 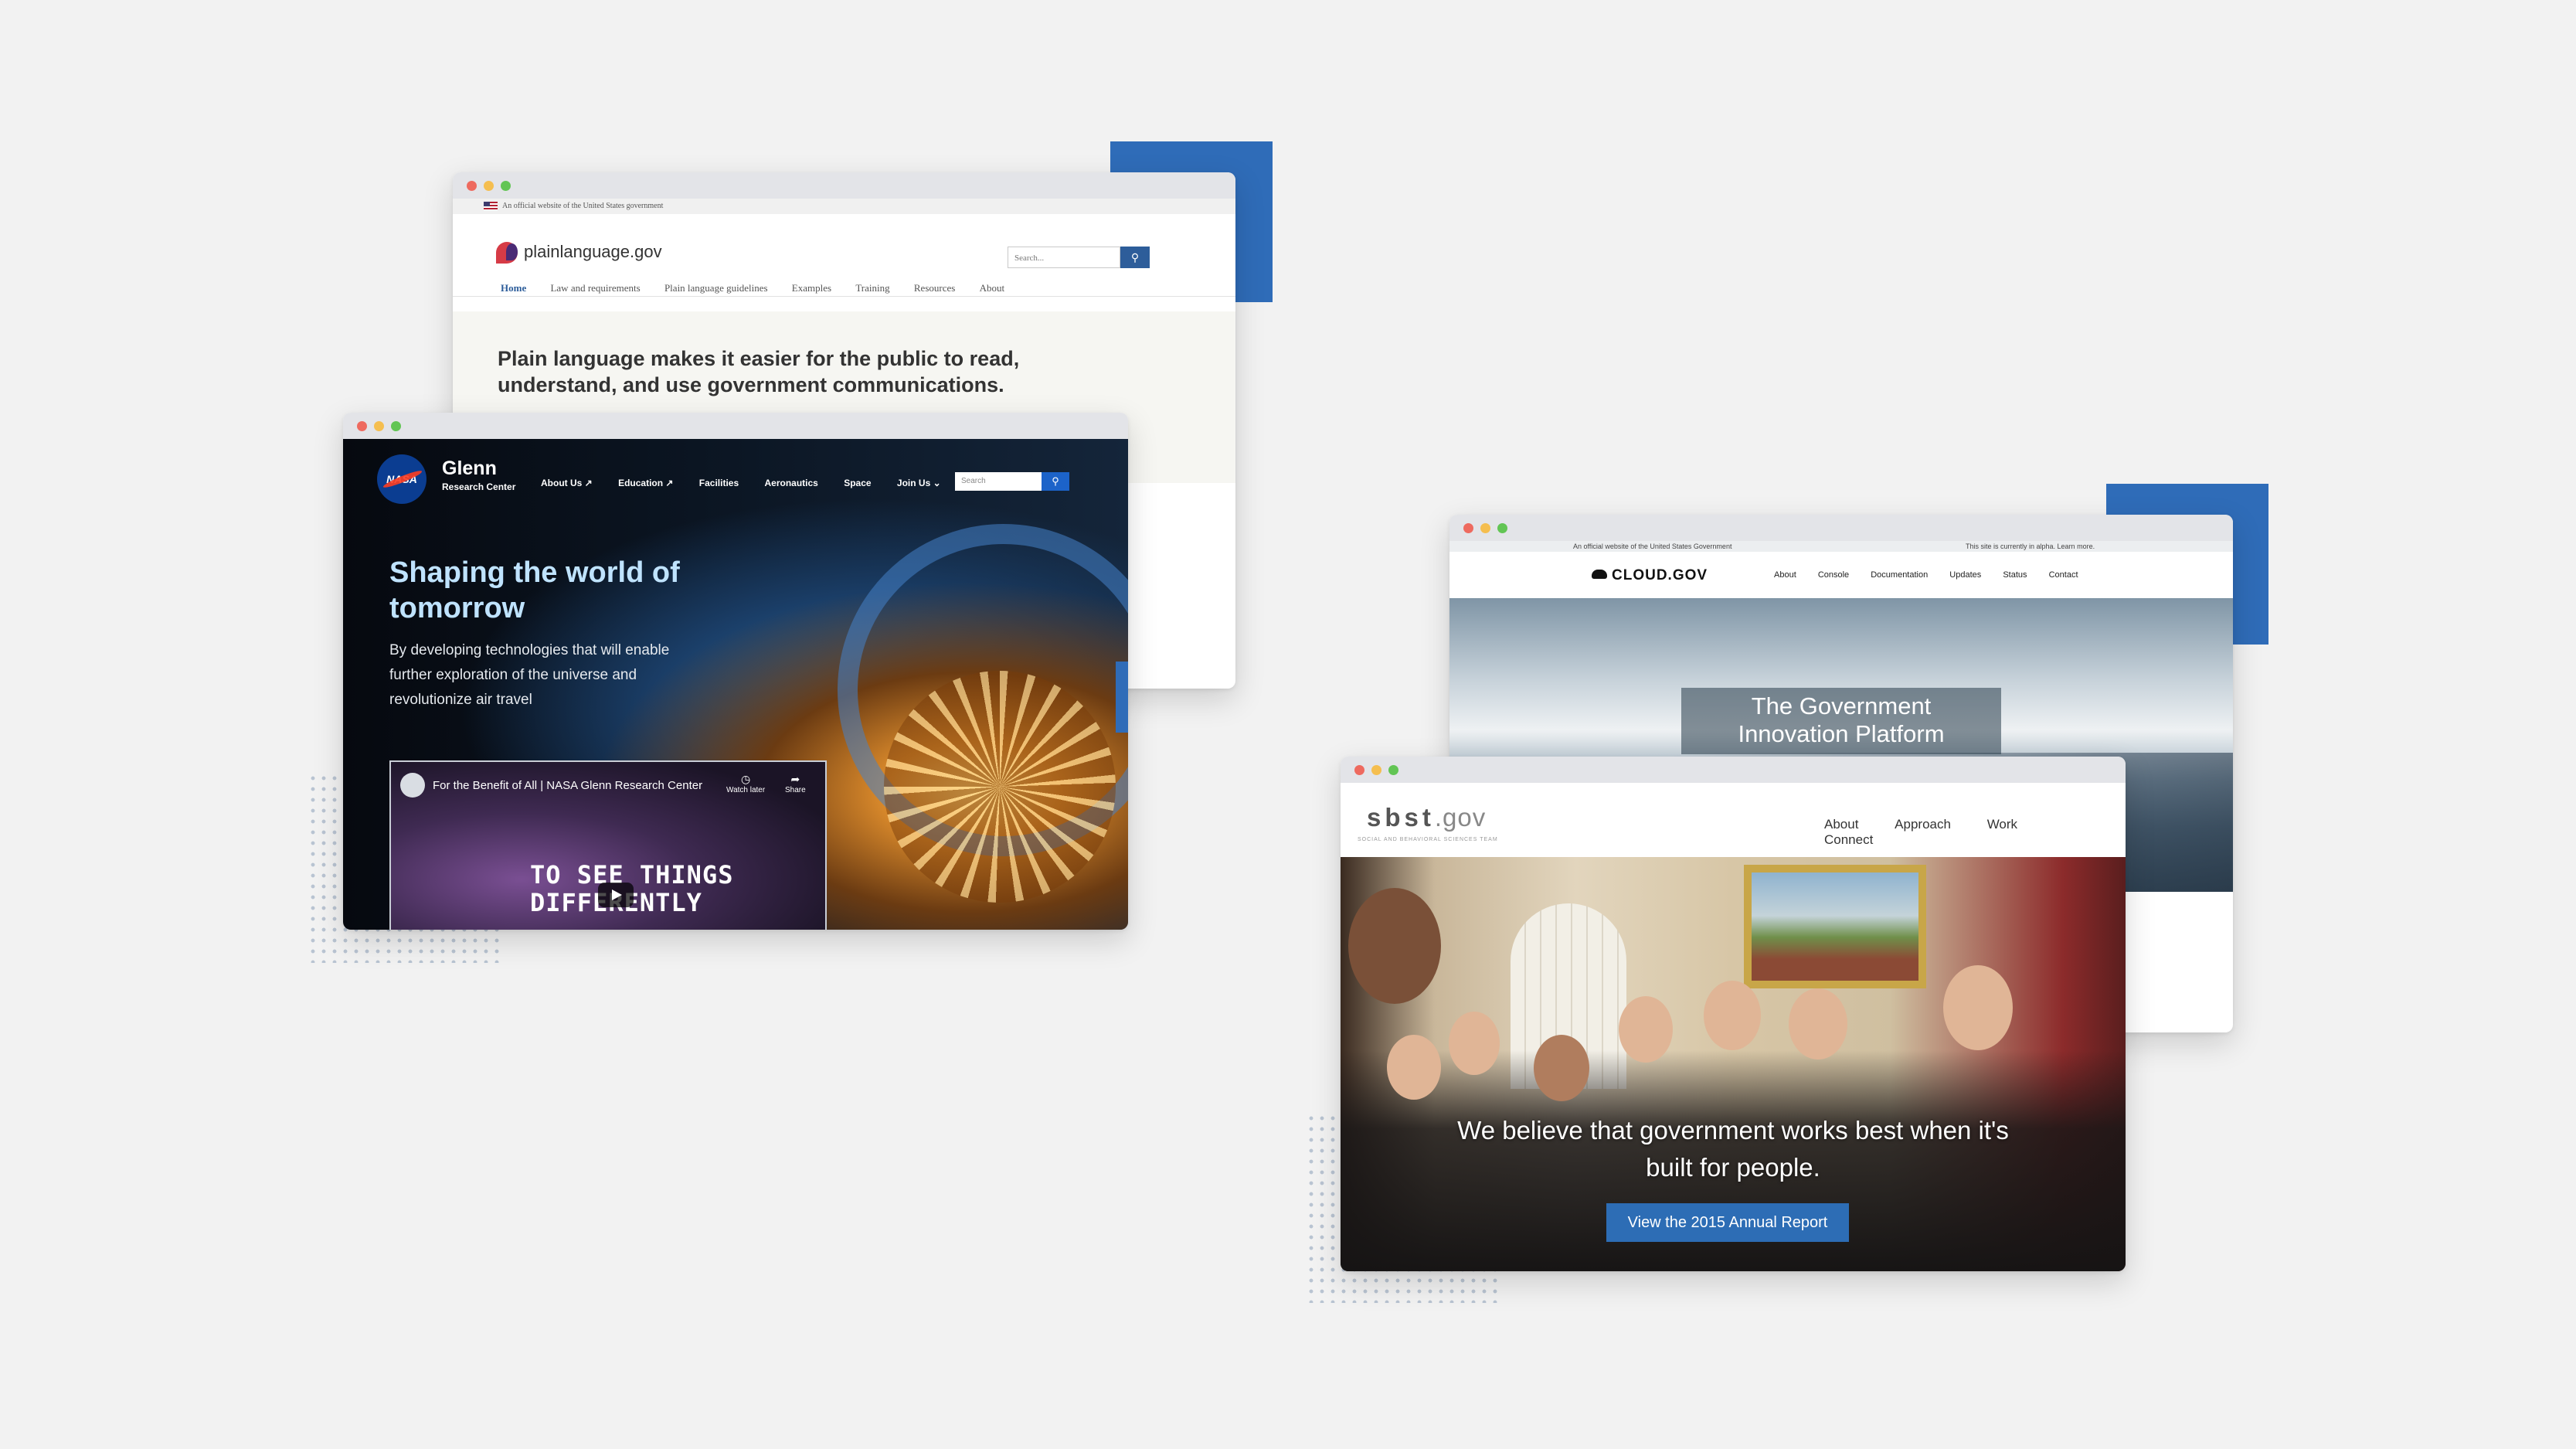 What do you see at coordinates (507, 253) in the screenshot?
I see `speech-bubble-icon` at bounding box center [507, 253].